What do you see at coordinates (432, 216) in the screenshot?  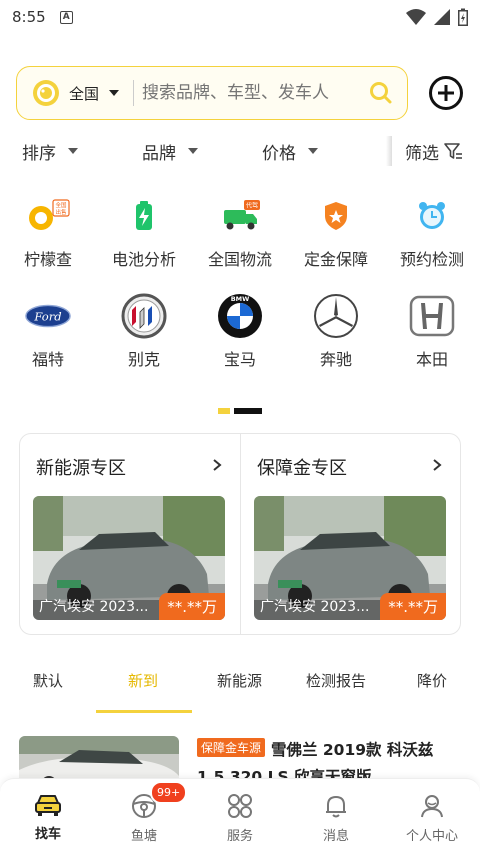 I see `alarm-clock-icon` at bounding box center [432, 216].